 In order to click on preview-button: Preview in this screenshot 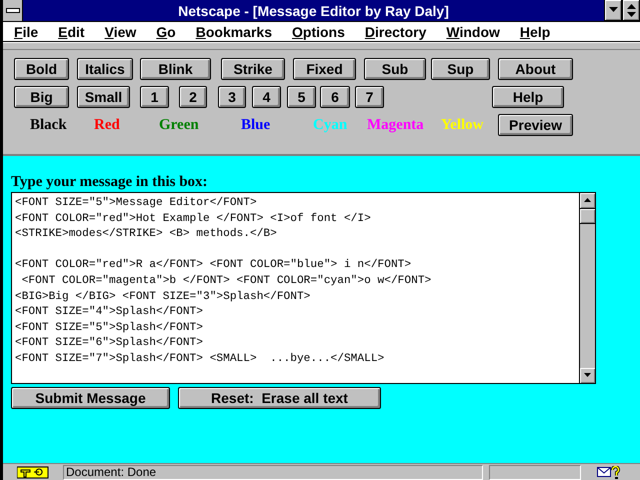, I will do `click(535, 125)`.